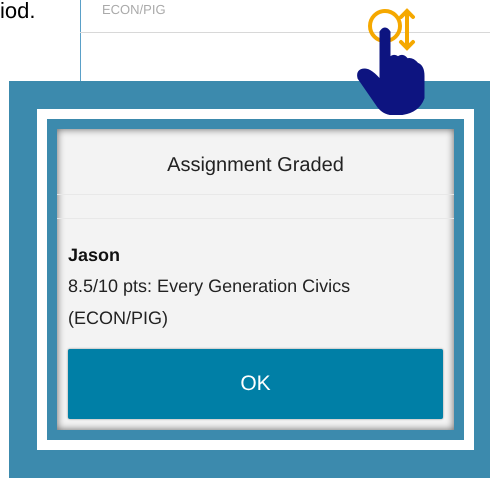 This screenshot has height=478, width=490. What do you see at coordinates (134, 10) in the screenshot?
I see `row-subtitle: ECON/PIG` at bounding box center [134, 10].